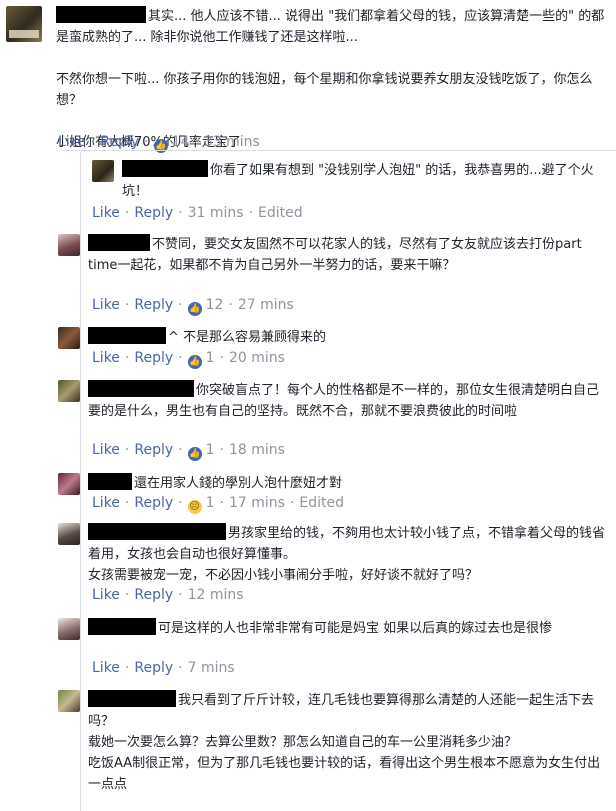 The image size is (616, 811). I want to click on timestamp: 7 mins, so click(211, 668).